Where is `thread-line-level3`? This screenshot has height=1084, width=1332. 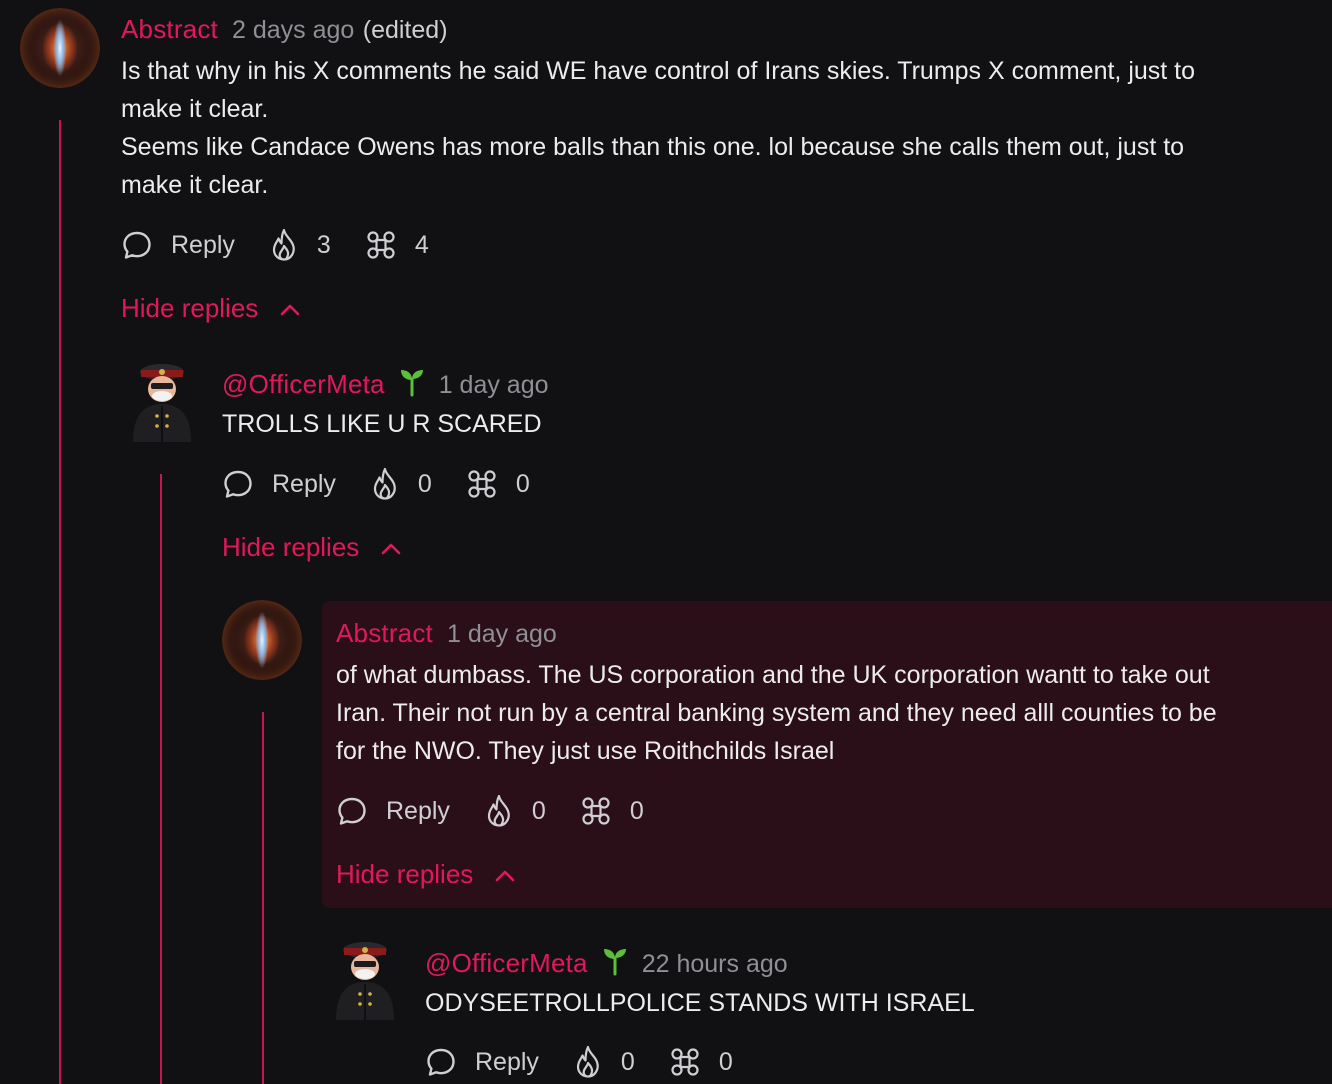
thread-line-level3 is located at coordinates (263, 898).